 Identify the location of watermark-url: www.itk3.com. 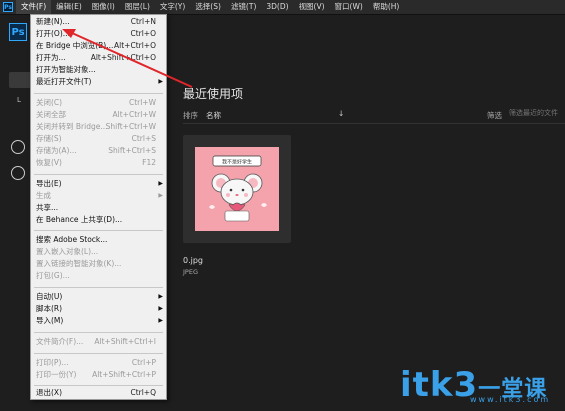
(510, 399).